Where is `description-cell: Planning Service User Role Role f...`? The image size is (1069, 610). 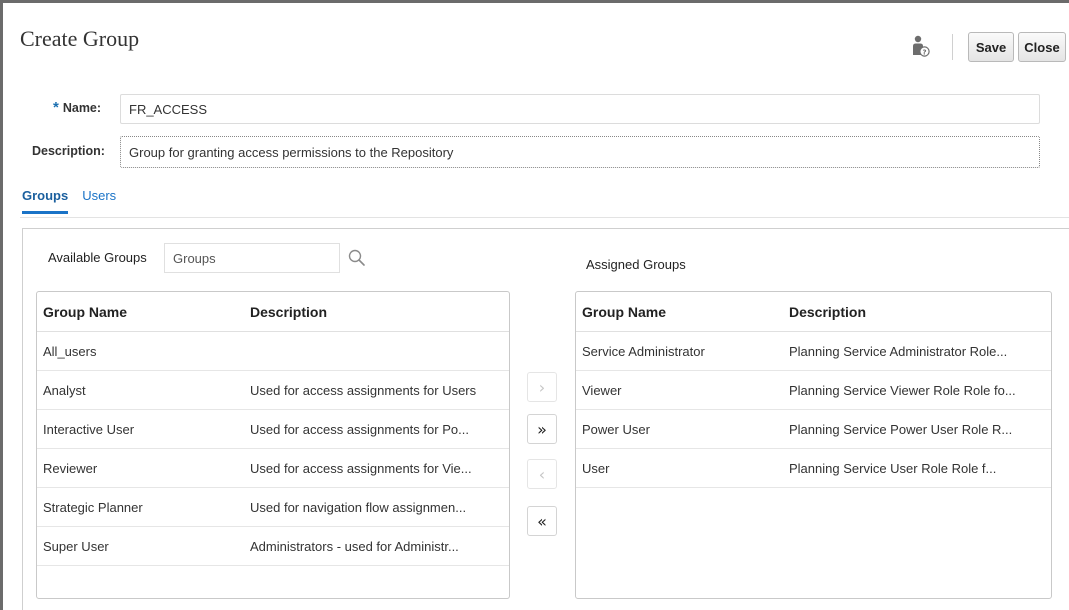
description-cell: Planning Service User Role Role f... is located at coordinates (893, 468).